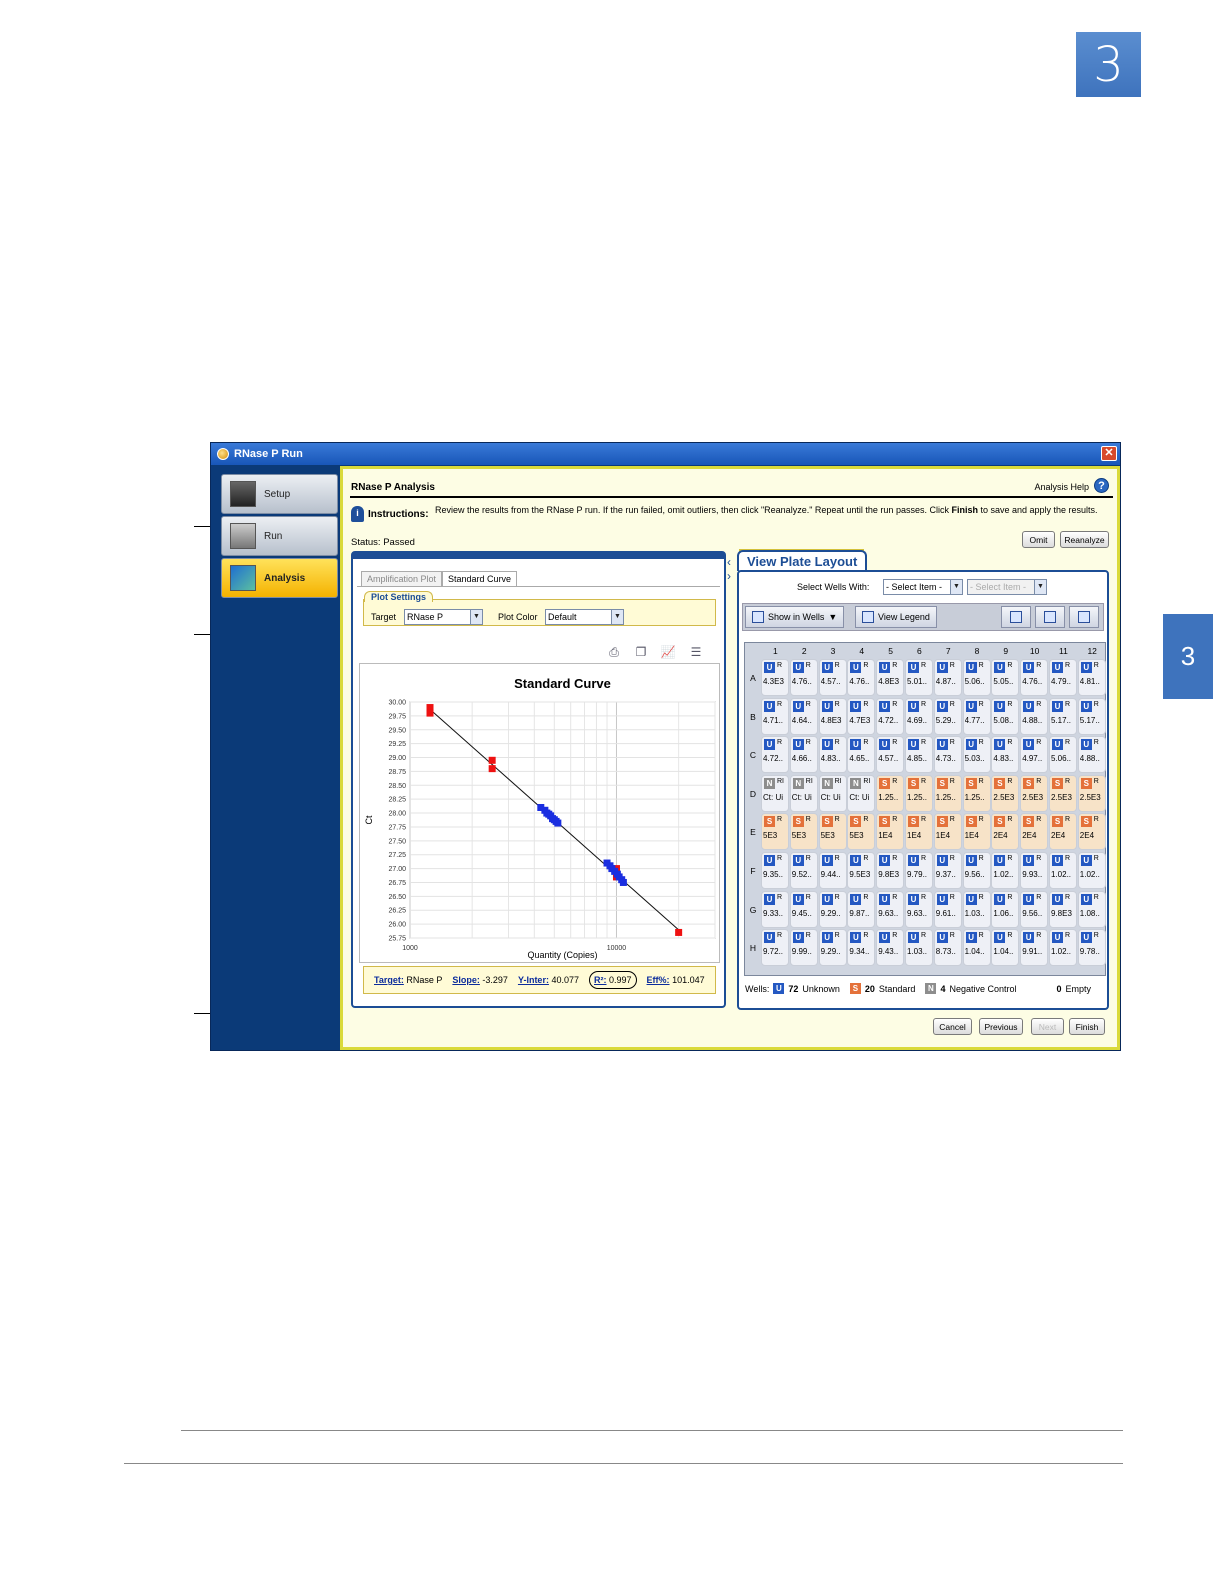 Image resolution: width=1224 pixels, height=1584 pixels. I want to click on plate-well: U R 4.66.., so click(803, 755).